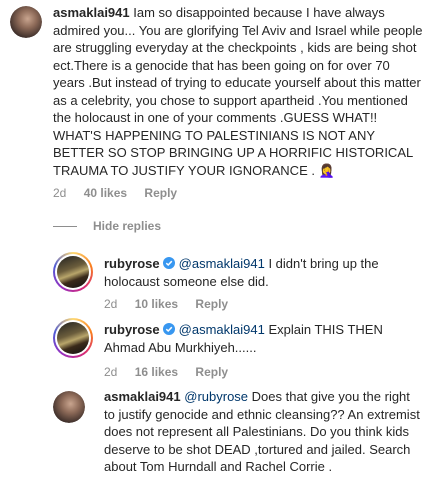 The height and width of the screenshot is (478, 428). What do you see at coordinates (105, 193) in the screenshot?
I see `comment-likes: 40 likes` at bounding box center [105, 193].